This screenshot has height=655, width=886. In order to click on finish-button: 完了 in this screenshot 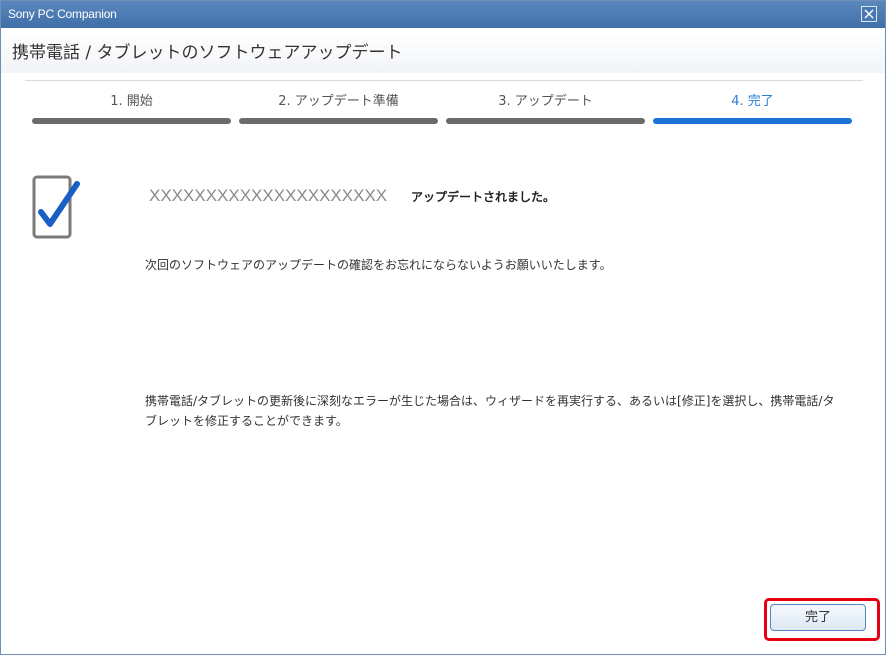, I will do `click(818, 617)`.